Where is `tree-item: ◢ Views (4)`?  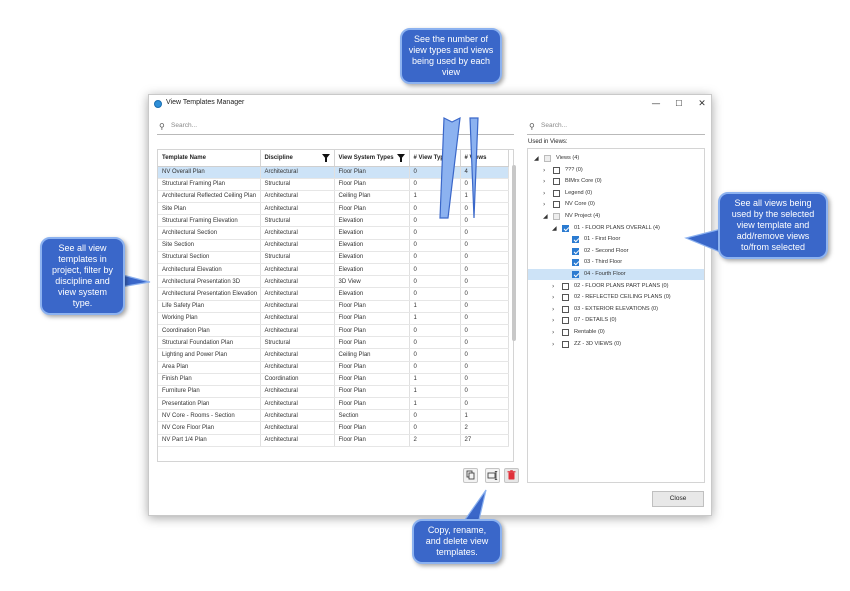 tree-item: ◢ Views (4) is located at coordinates (616, 158).